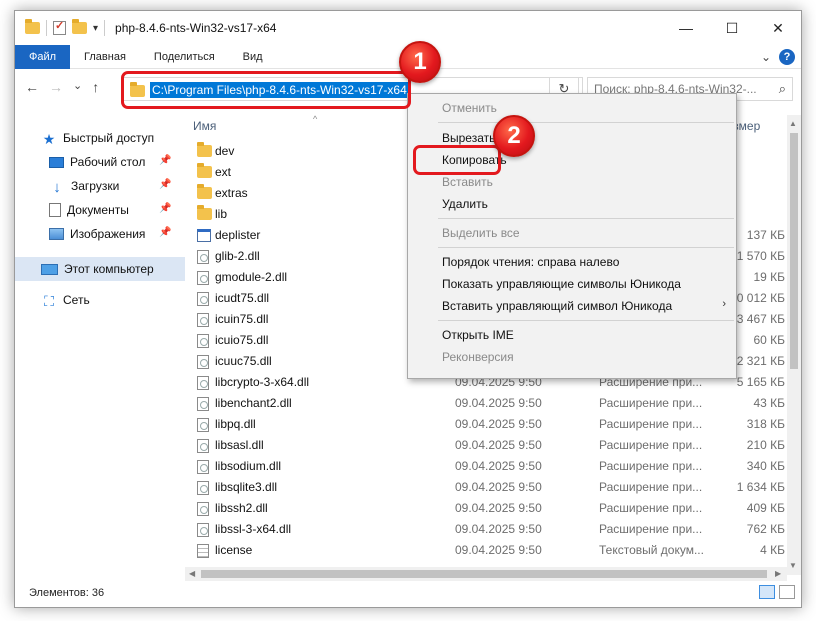 The width and height of the screenshot is (816, 621). What do you see at coordinates (793, 123) in the screenshot?
I see `scroll-up-icon: ▲` at bounding box center [793, 123].